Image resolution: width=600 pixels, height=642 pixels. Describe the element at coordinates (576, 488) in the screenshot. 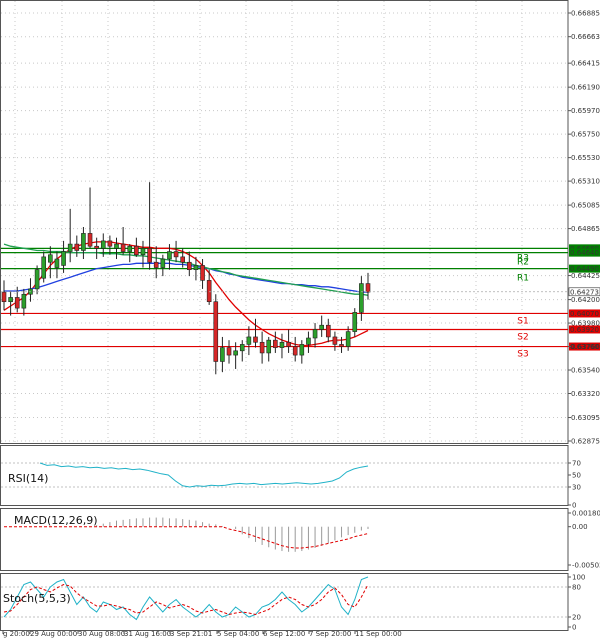

I see `indicator-tick-label: 30` at that location.